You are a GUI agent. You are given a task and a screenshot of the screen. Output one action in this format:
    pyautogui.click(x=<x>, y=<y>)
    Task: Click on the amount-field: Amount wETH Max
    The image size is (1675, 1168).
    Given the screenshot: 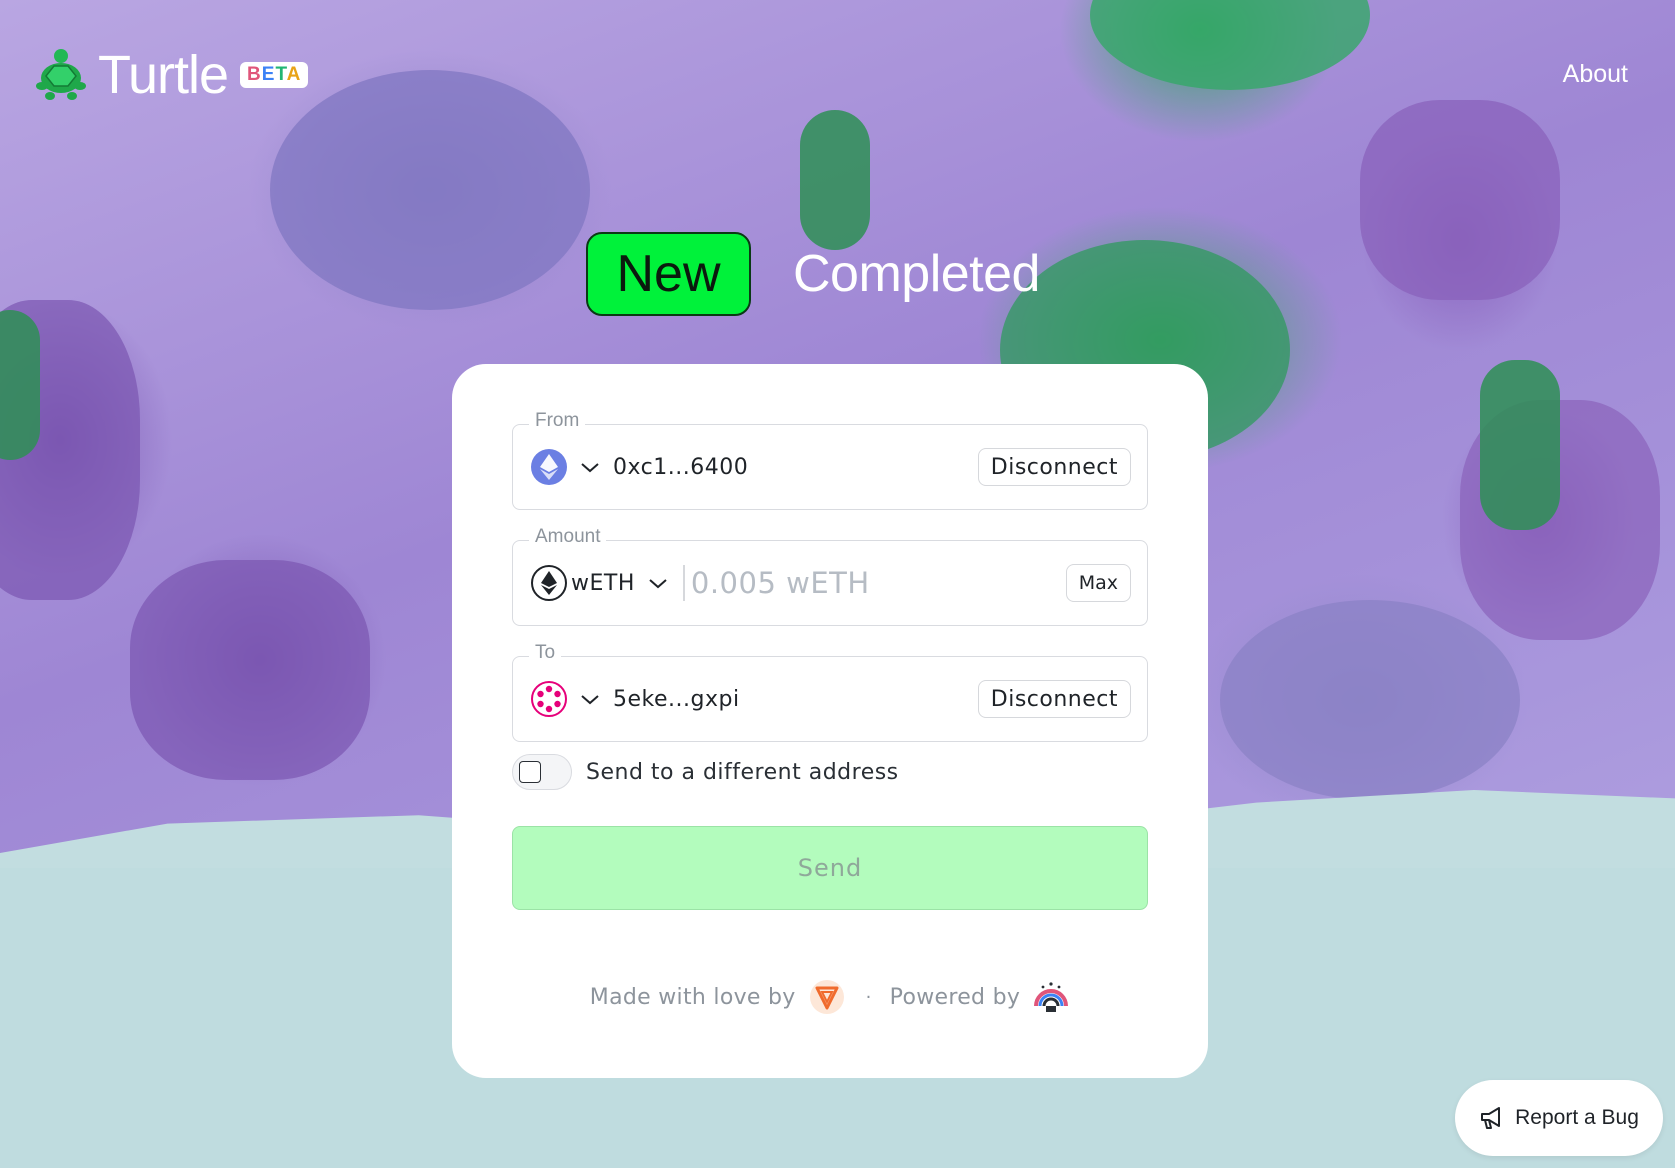 What is the action you would take?
    pyautogui.click(x=830, y=576)
    